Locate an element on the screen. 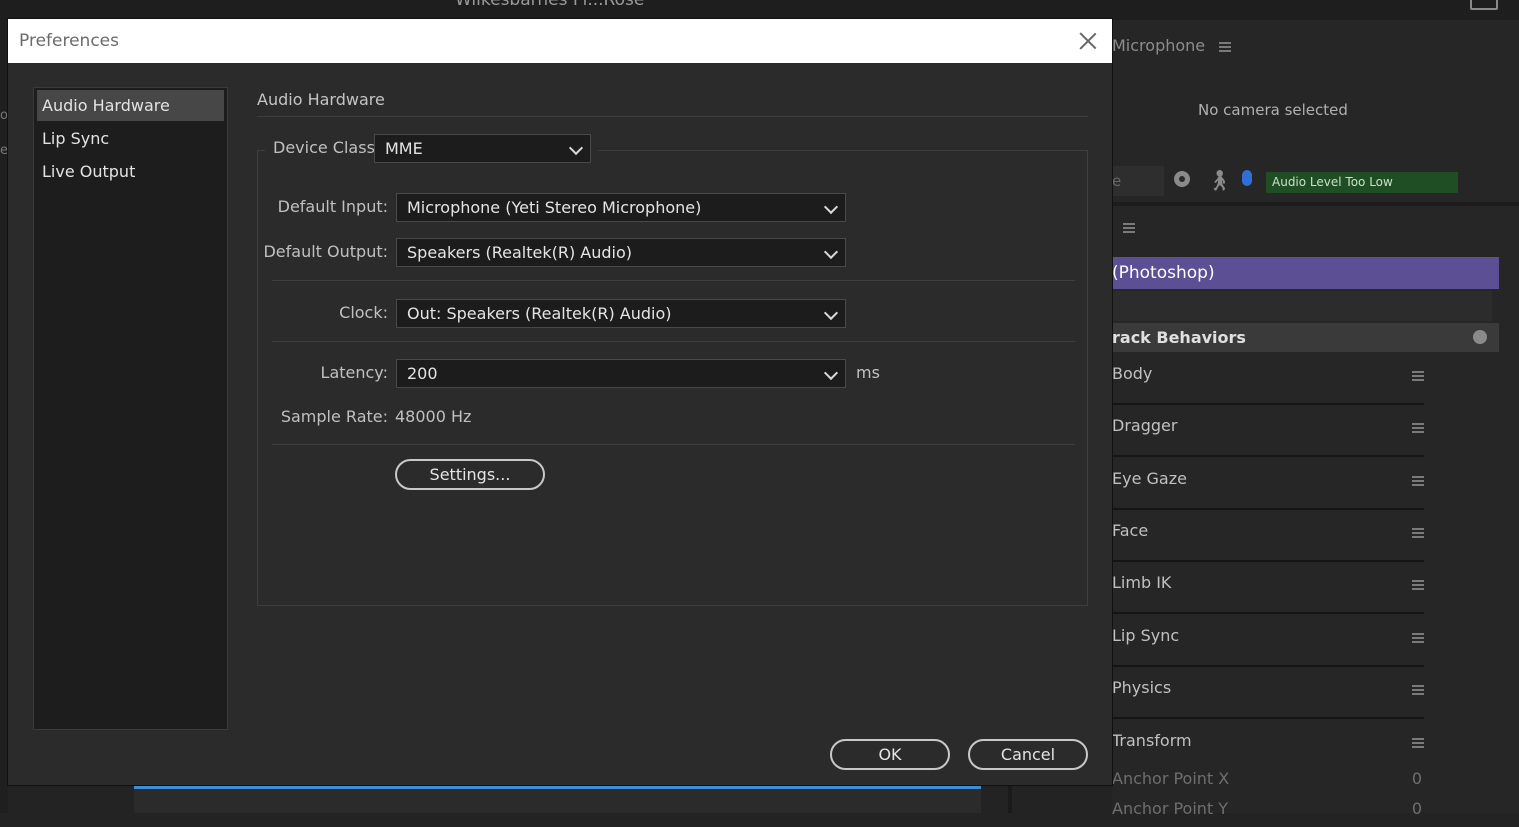 This screenshot has width=1519, height=827. behavior-label: Physics is located at coordinates (1142, 687).